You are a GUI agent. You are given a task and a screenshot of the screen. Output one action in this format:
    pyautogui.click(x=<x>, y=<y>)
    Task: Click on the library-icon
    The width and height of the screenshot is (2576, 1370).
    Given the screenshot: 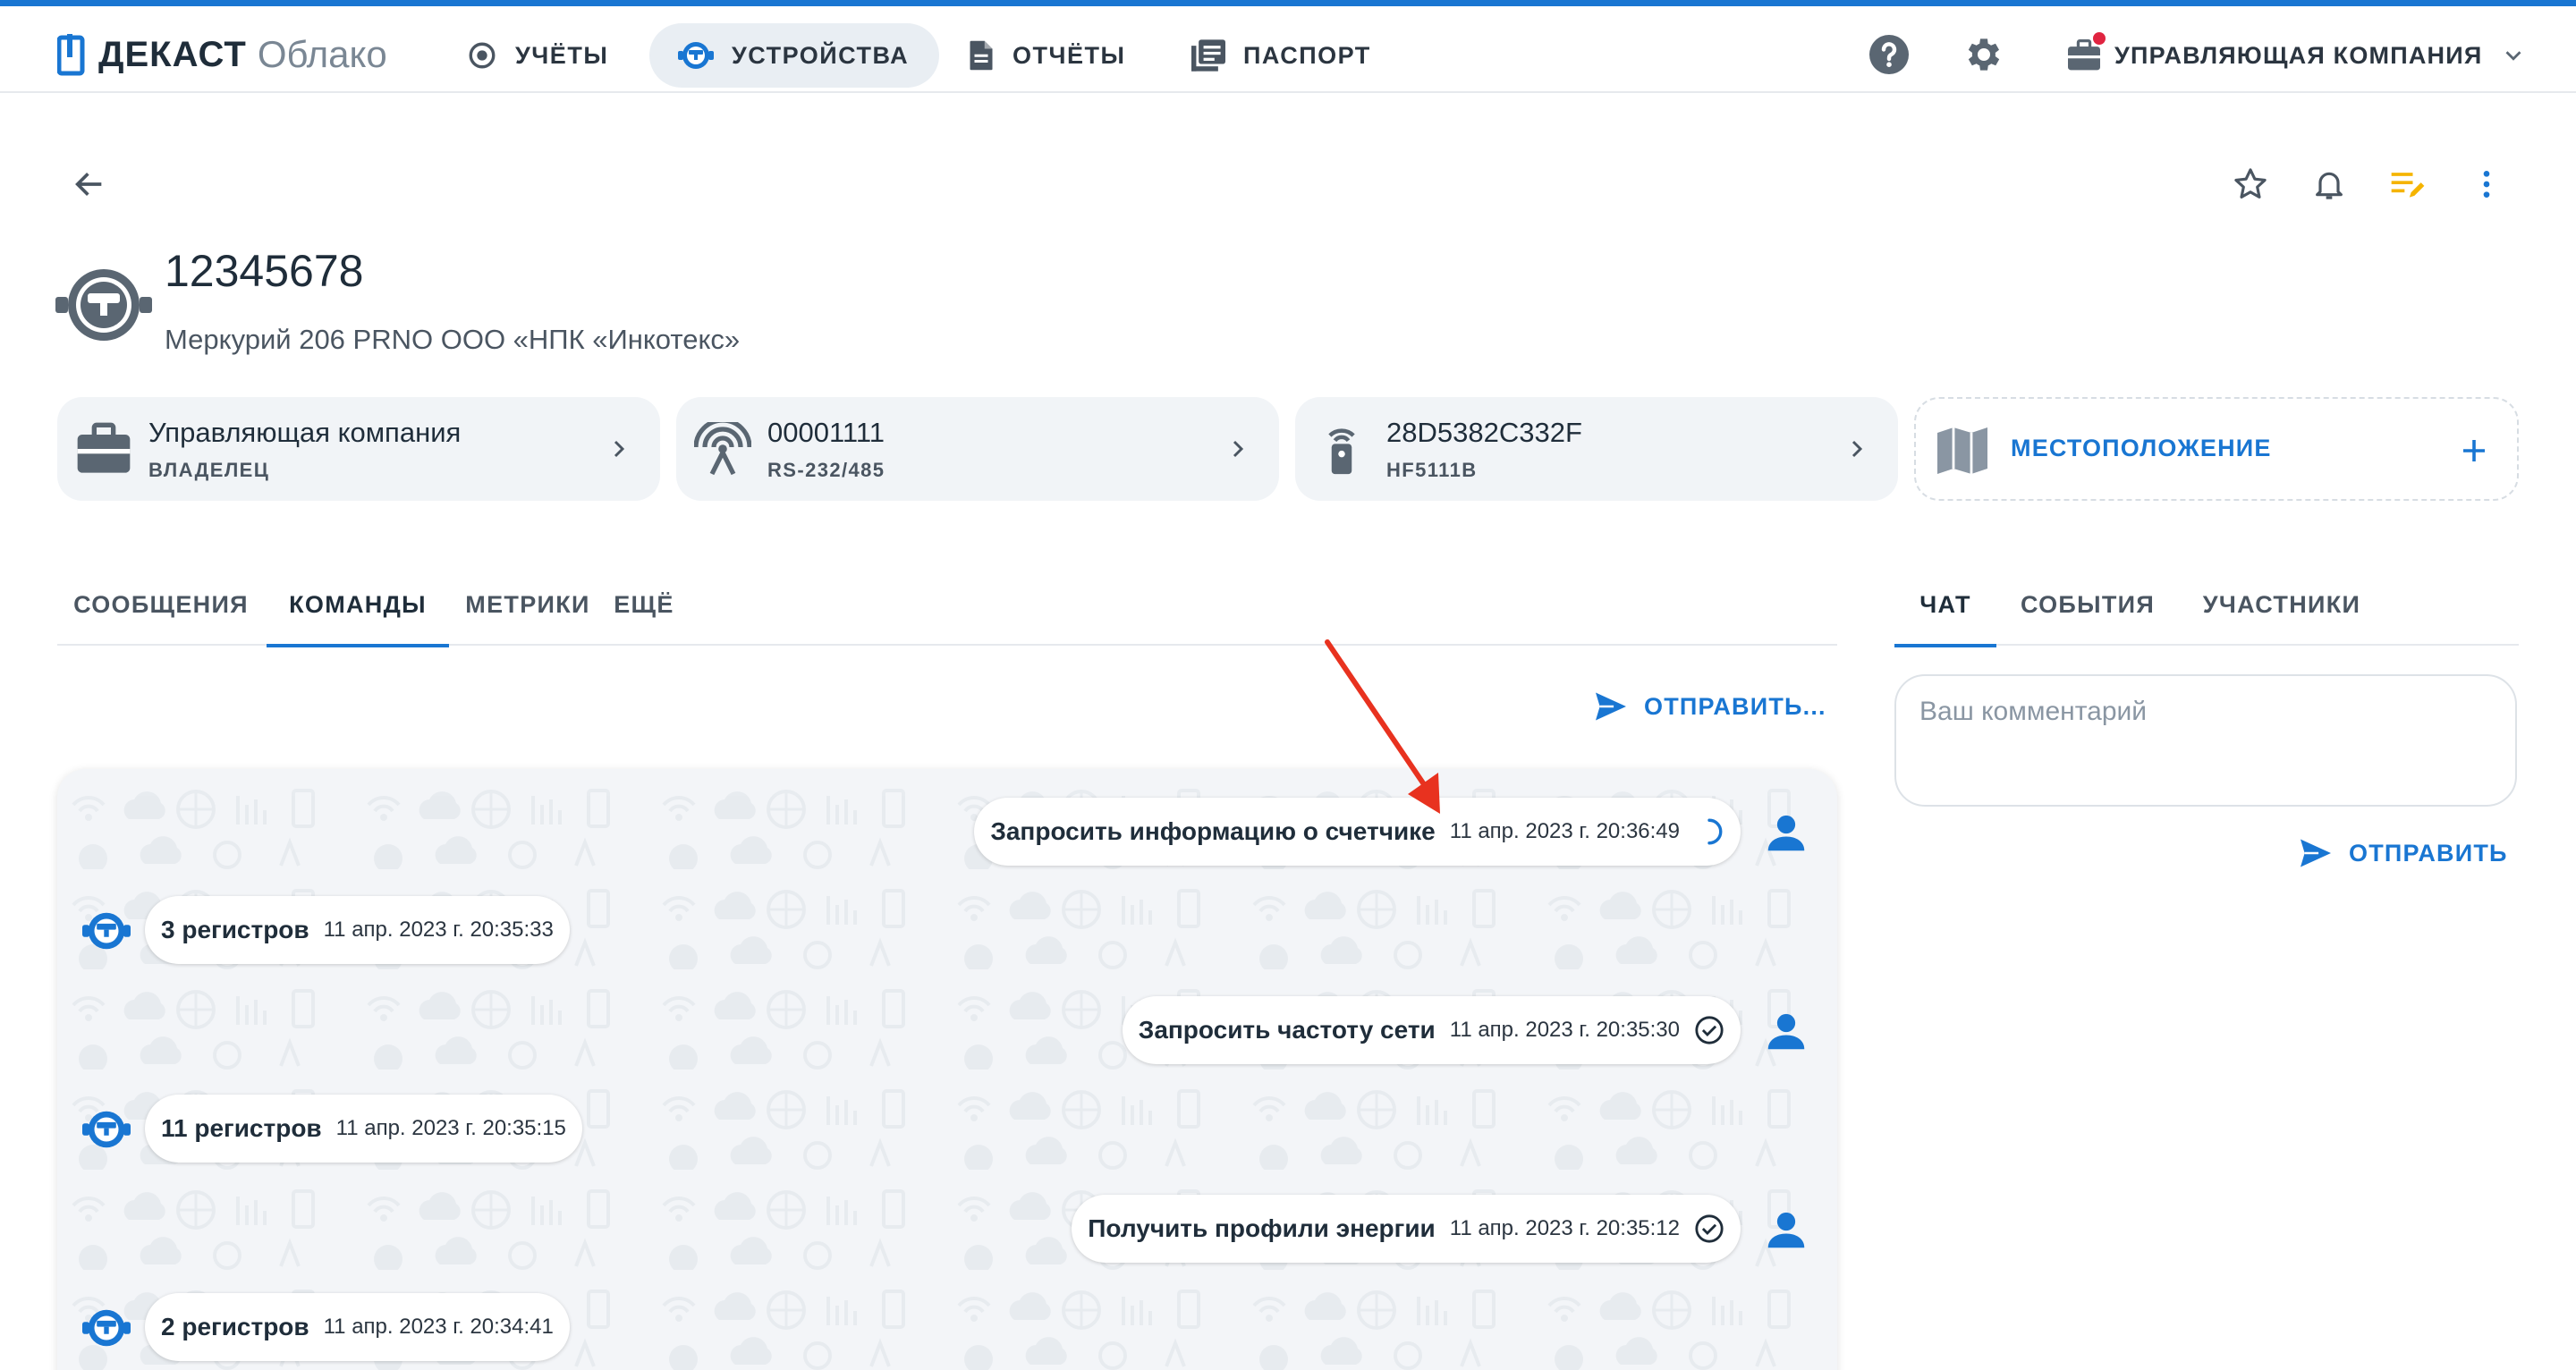 What is the action you would take?
    pyautogui.click(x=1208, y=55)
    